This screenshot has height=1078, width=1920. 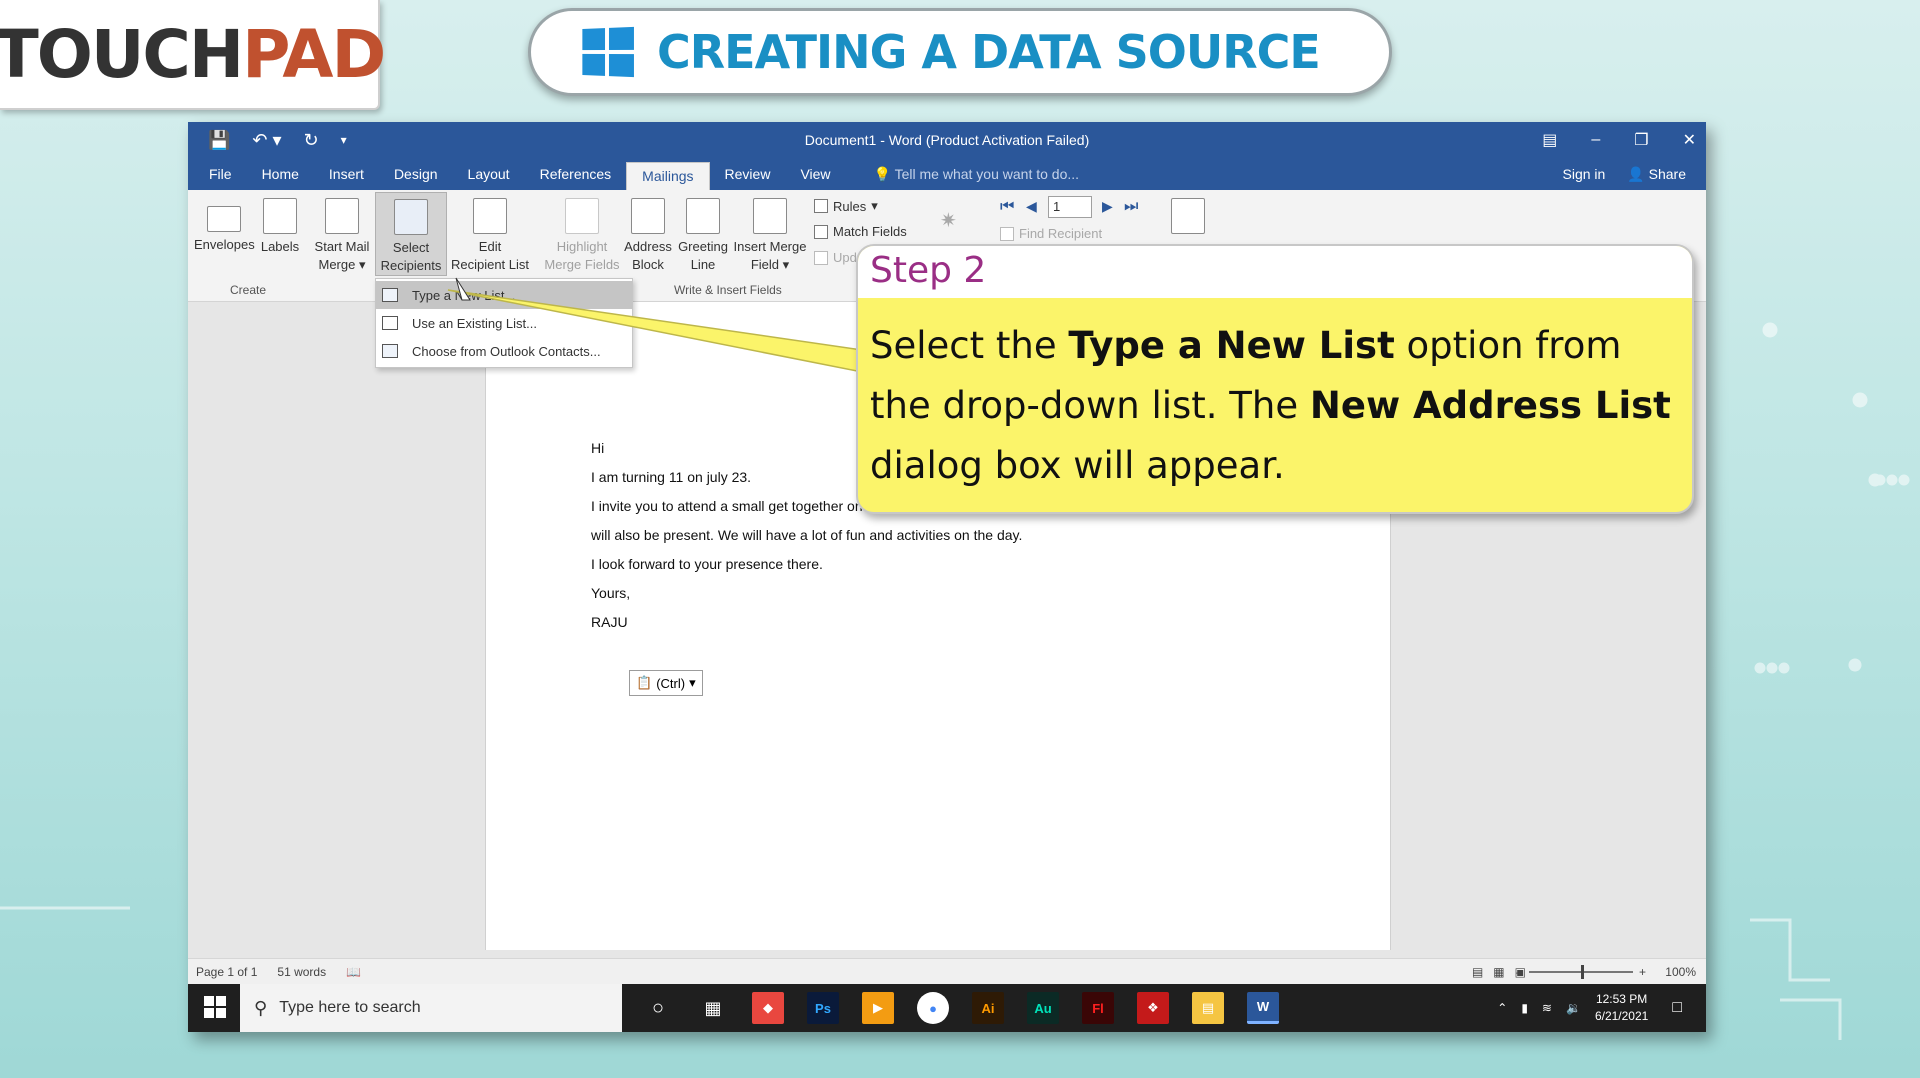 What do you see at coordinates (411, 241) in the screenshot?
I see `select-recipients-button: Select Recipients ▾` at bounding box center [411, 241].